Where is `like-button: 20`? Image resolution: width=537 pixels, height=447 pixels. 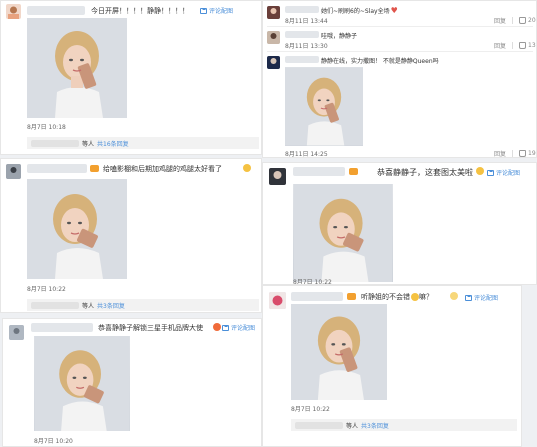
like-button: 20 is located at coordinates (527, 20).